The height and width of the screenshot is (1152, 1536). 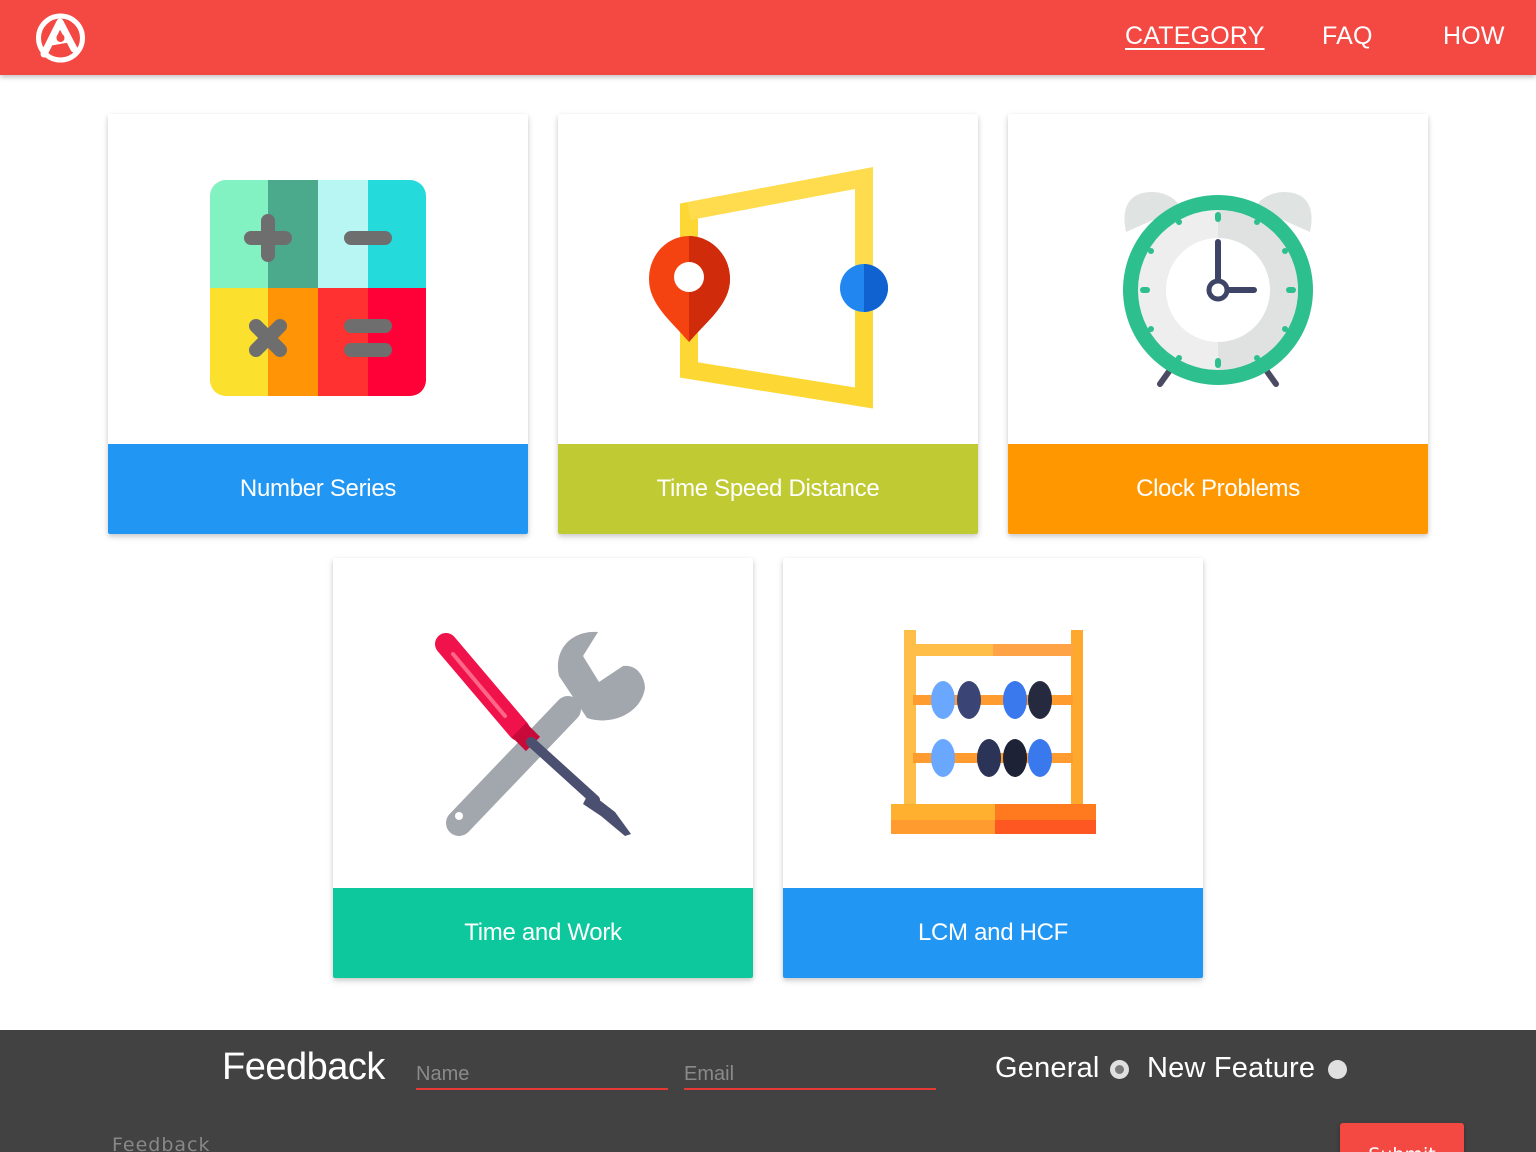 I want to click on map-route-icon, so click(x=768, y=288).